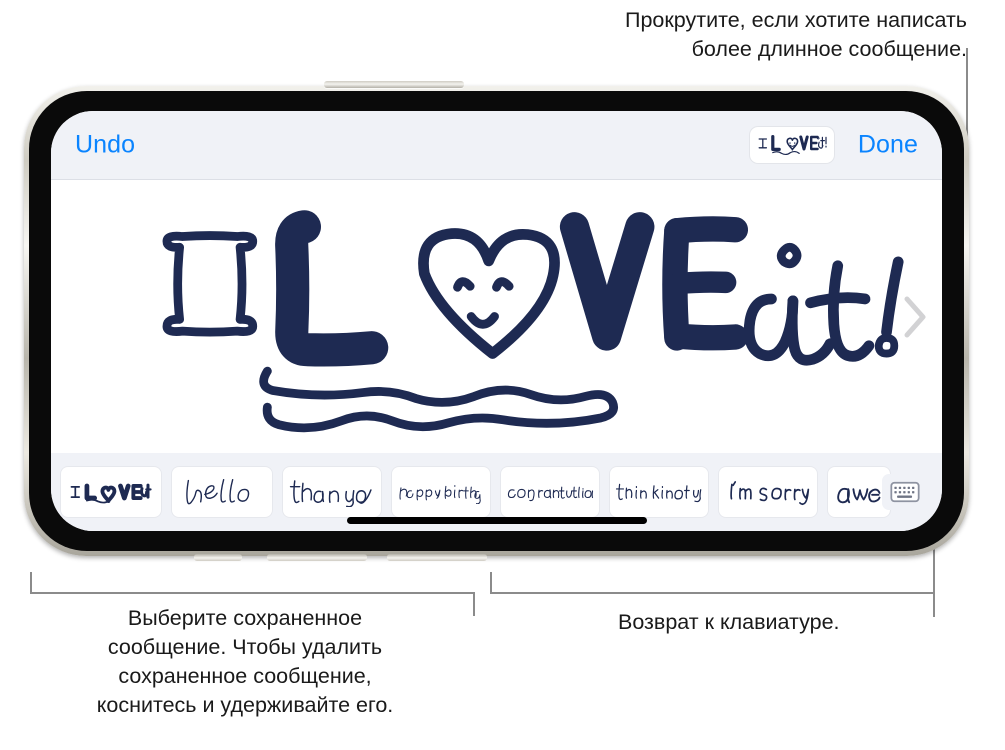  Describe the element at coordinates (496, 145) in the screenshot. I see `app-header: Undo Done` at that location.